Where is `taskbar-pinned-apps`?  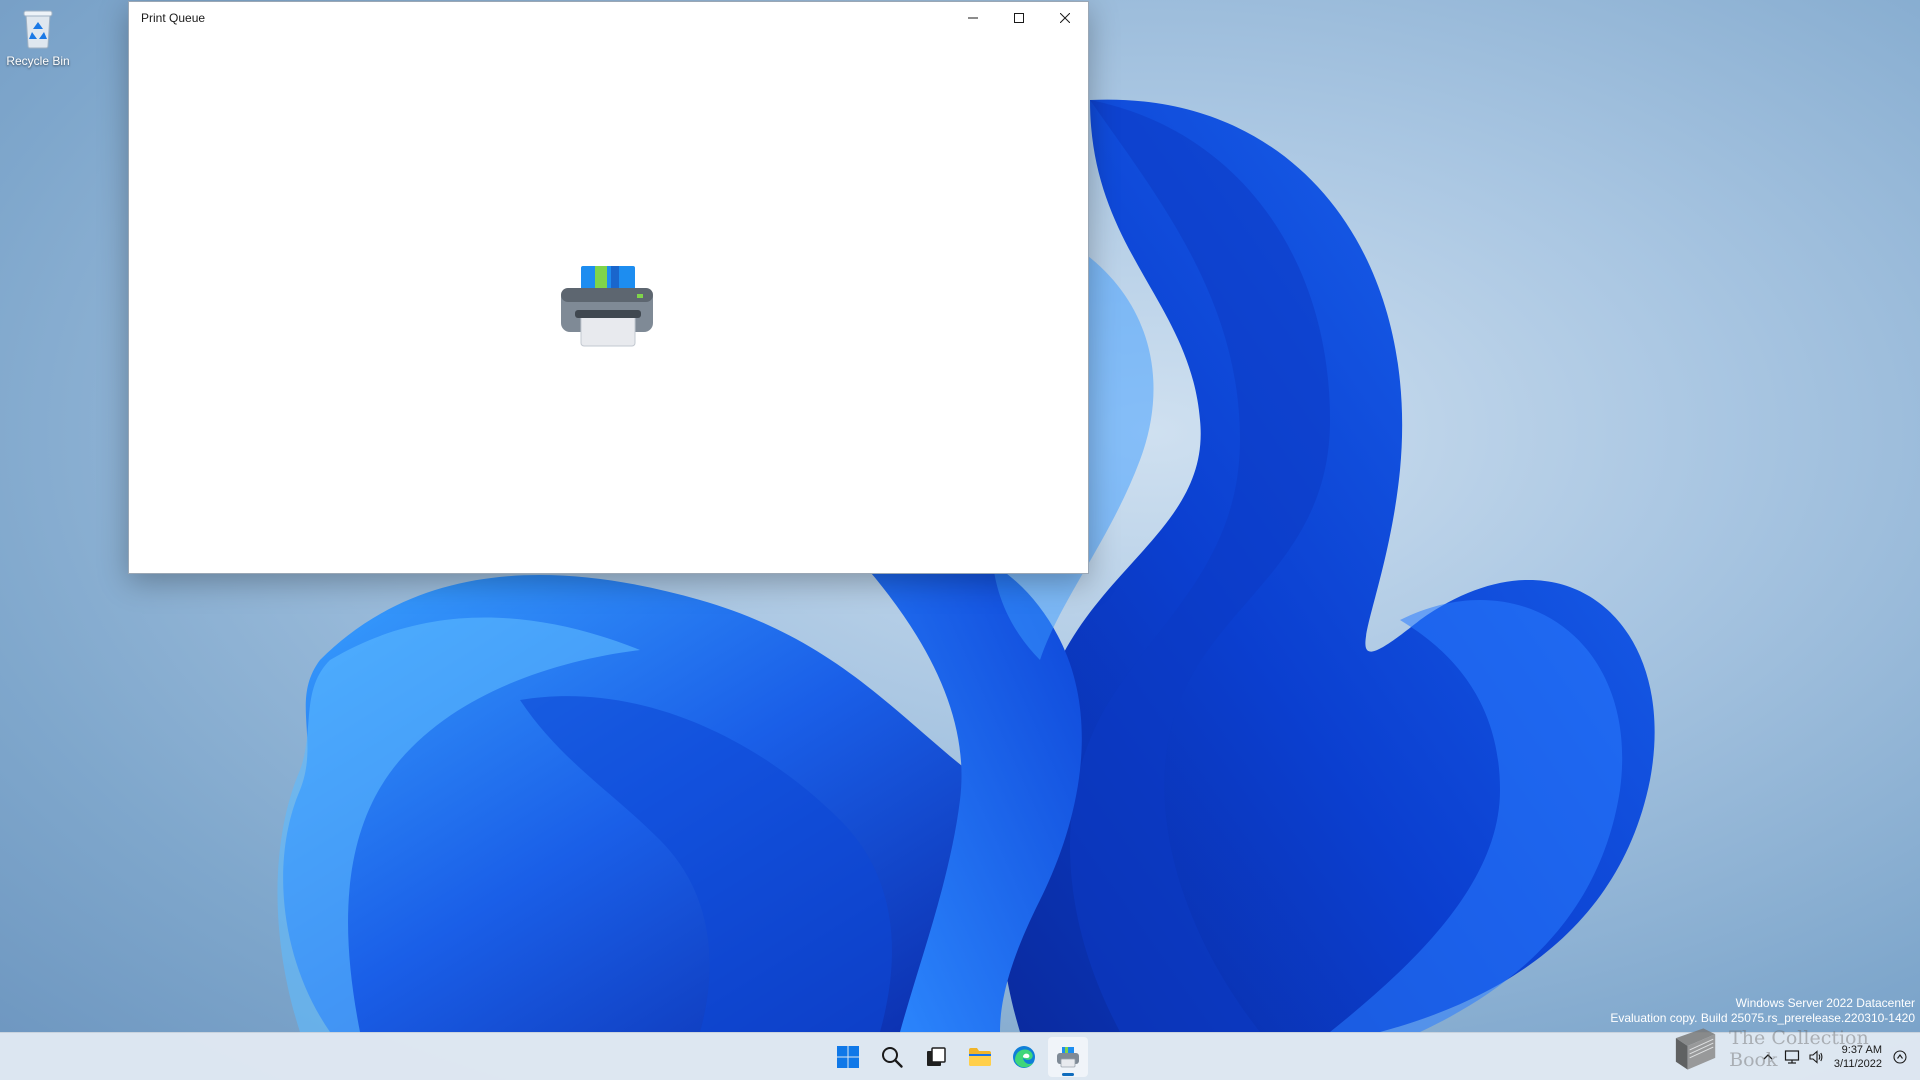 taskbar-pinned-apps is located at coordinates (958, 1056).